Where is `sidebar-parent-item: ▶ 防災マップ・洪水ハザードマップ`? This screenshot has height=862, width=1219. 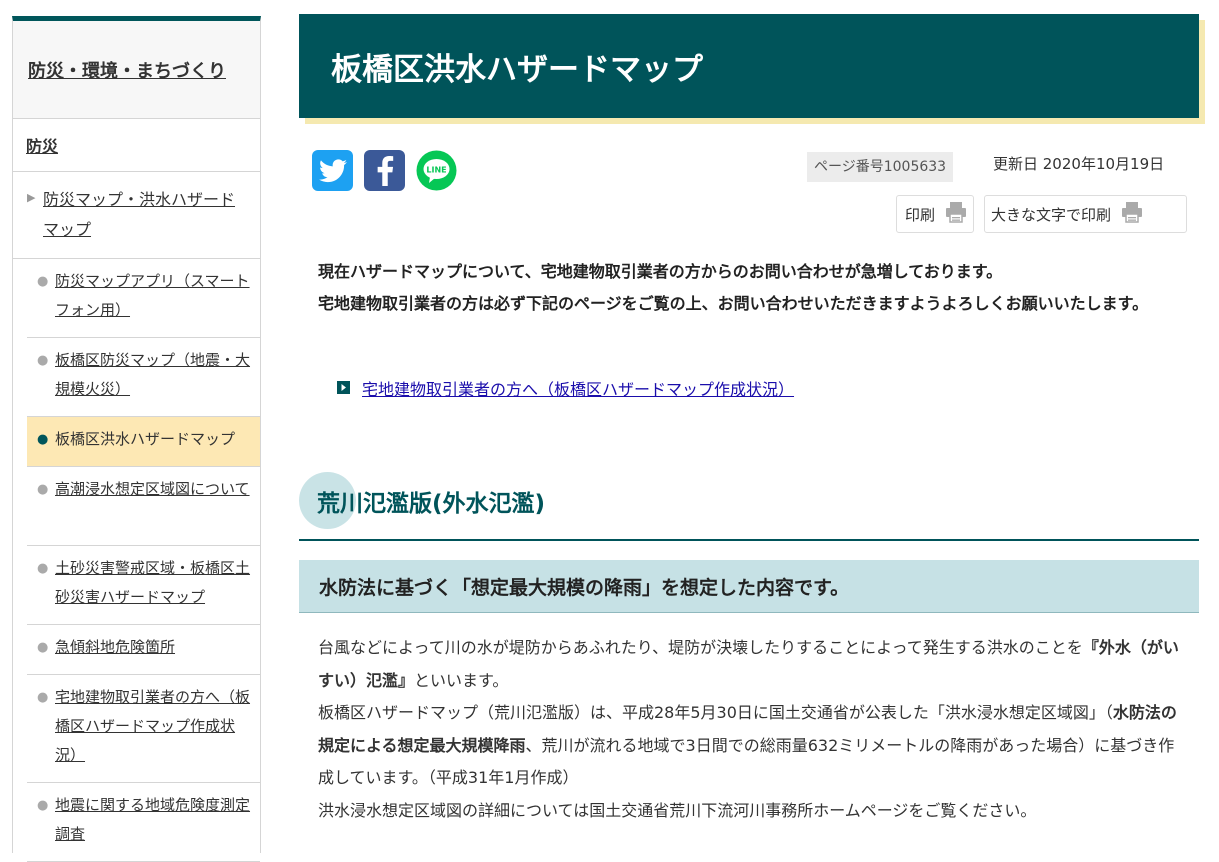
sidebar-parent-item: ▶ 防災マップ・洪水ハザードマップ is located at coordinates (136, 215).